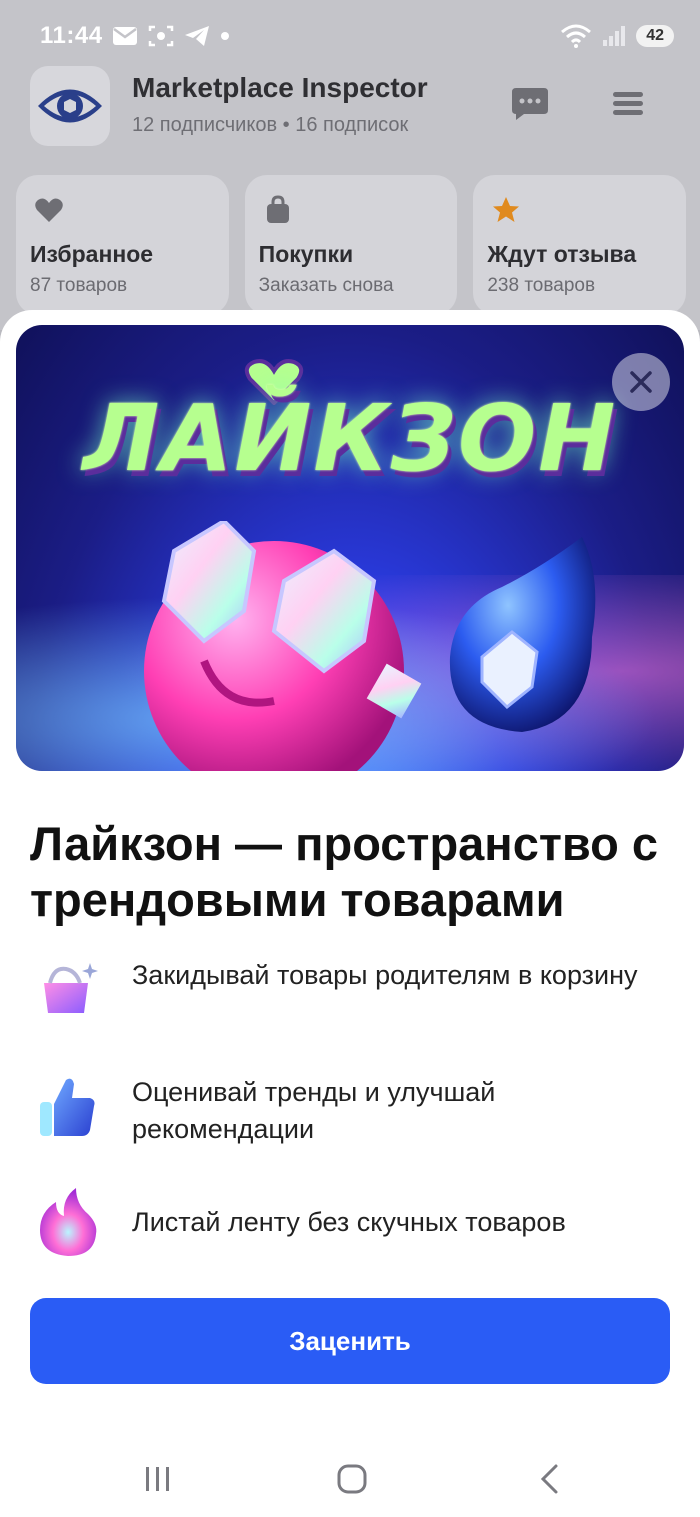 This screenshot has width=700, height=1517. What do you see at coordinates (70, 106) in the screenshot?
I see `eye-logo-icon` at bounding box center [70, 106].